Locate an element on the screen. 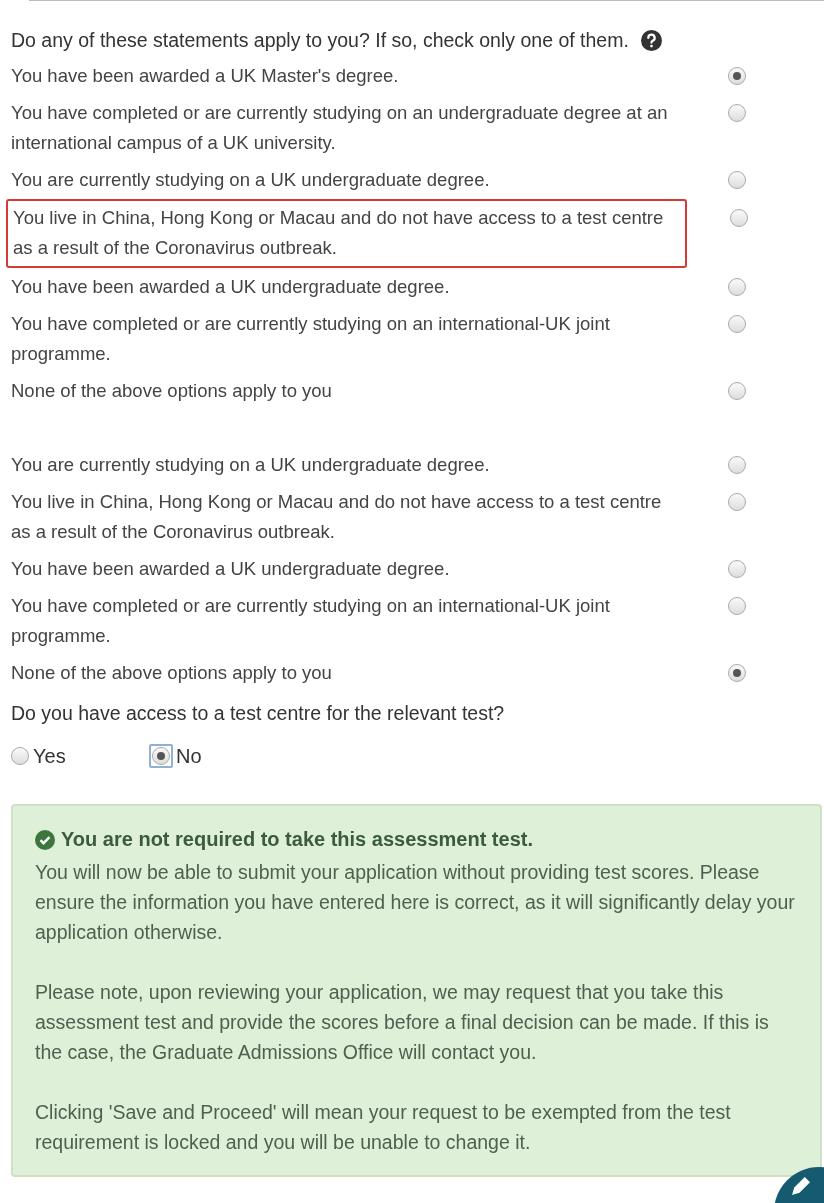 Image resolution: width=824 pixels, height=1203 pixels. question-text: Do any of these statements apply to you? If so, check only one of them. is located at coordinates (320, 40).